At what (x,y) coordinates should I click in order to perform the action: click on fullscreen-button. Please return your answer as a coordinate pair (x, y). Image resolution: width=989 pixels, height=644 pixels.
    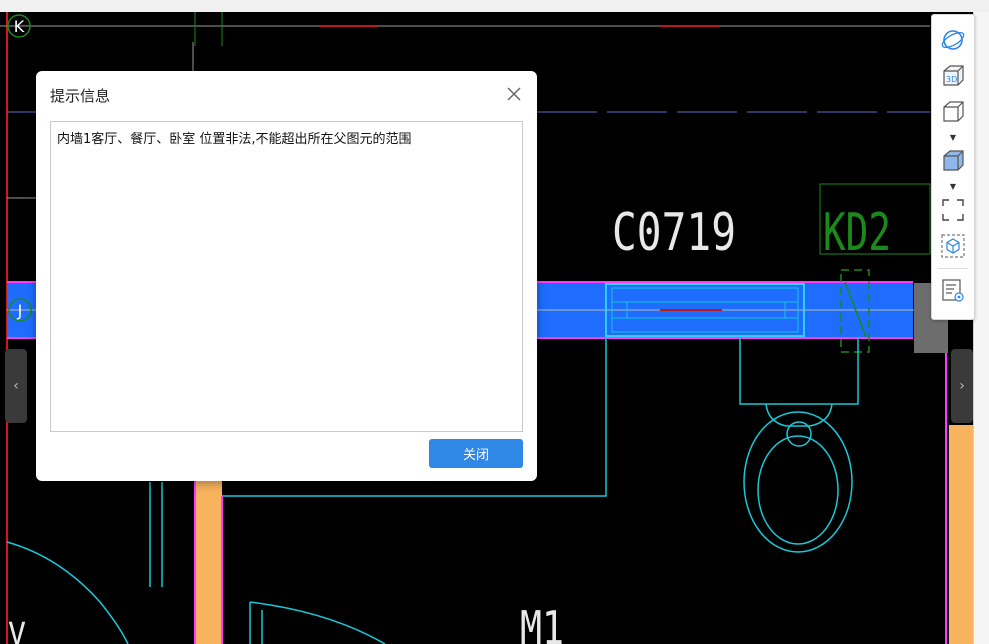
    Looking at the image, I should click on (953, 210).